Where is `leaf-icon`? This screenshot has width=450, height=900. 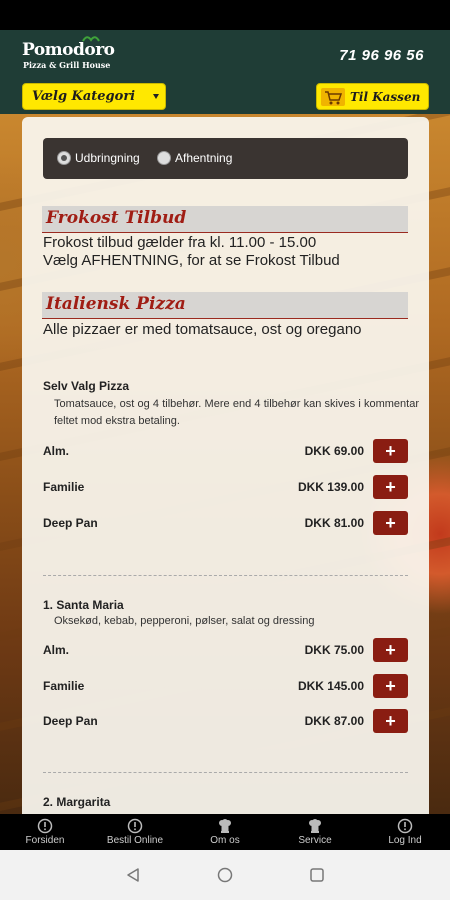
leaf-icon is located at coordinates (91, 39).